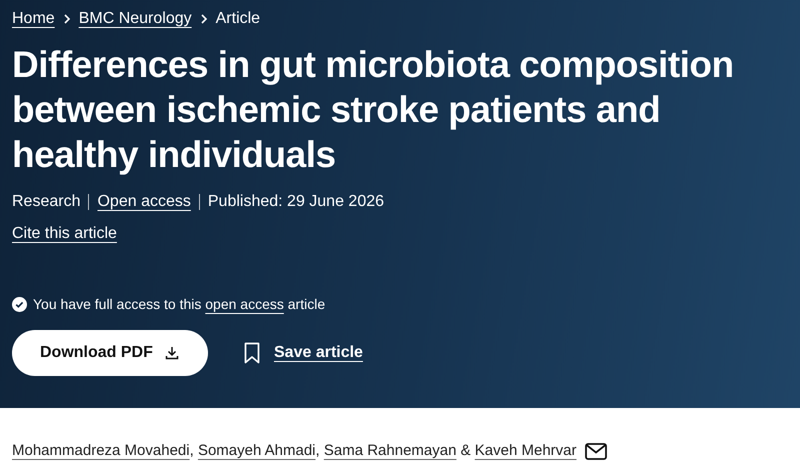  Describe the element at coordinates (244, 304) in the screenshot. I see `open-access-link: open access` at that location.